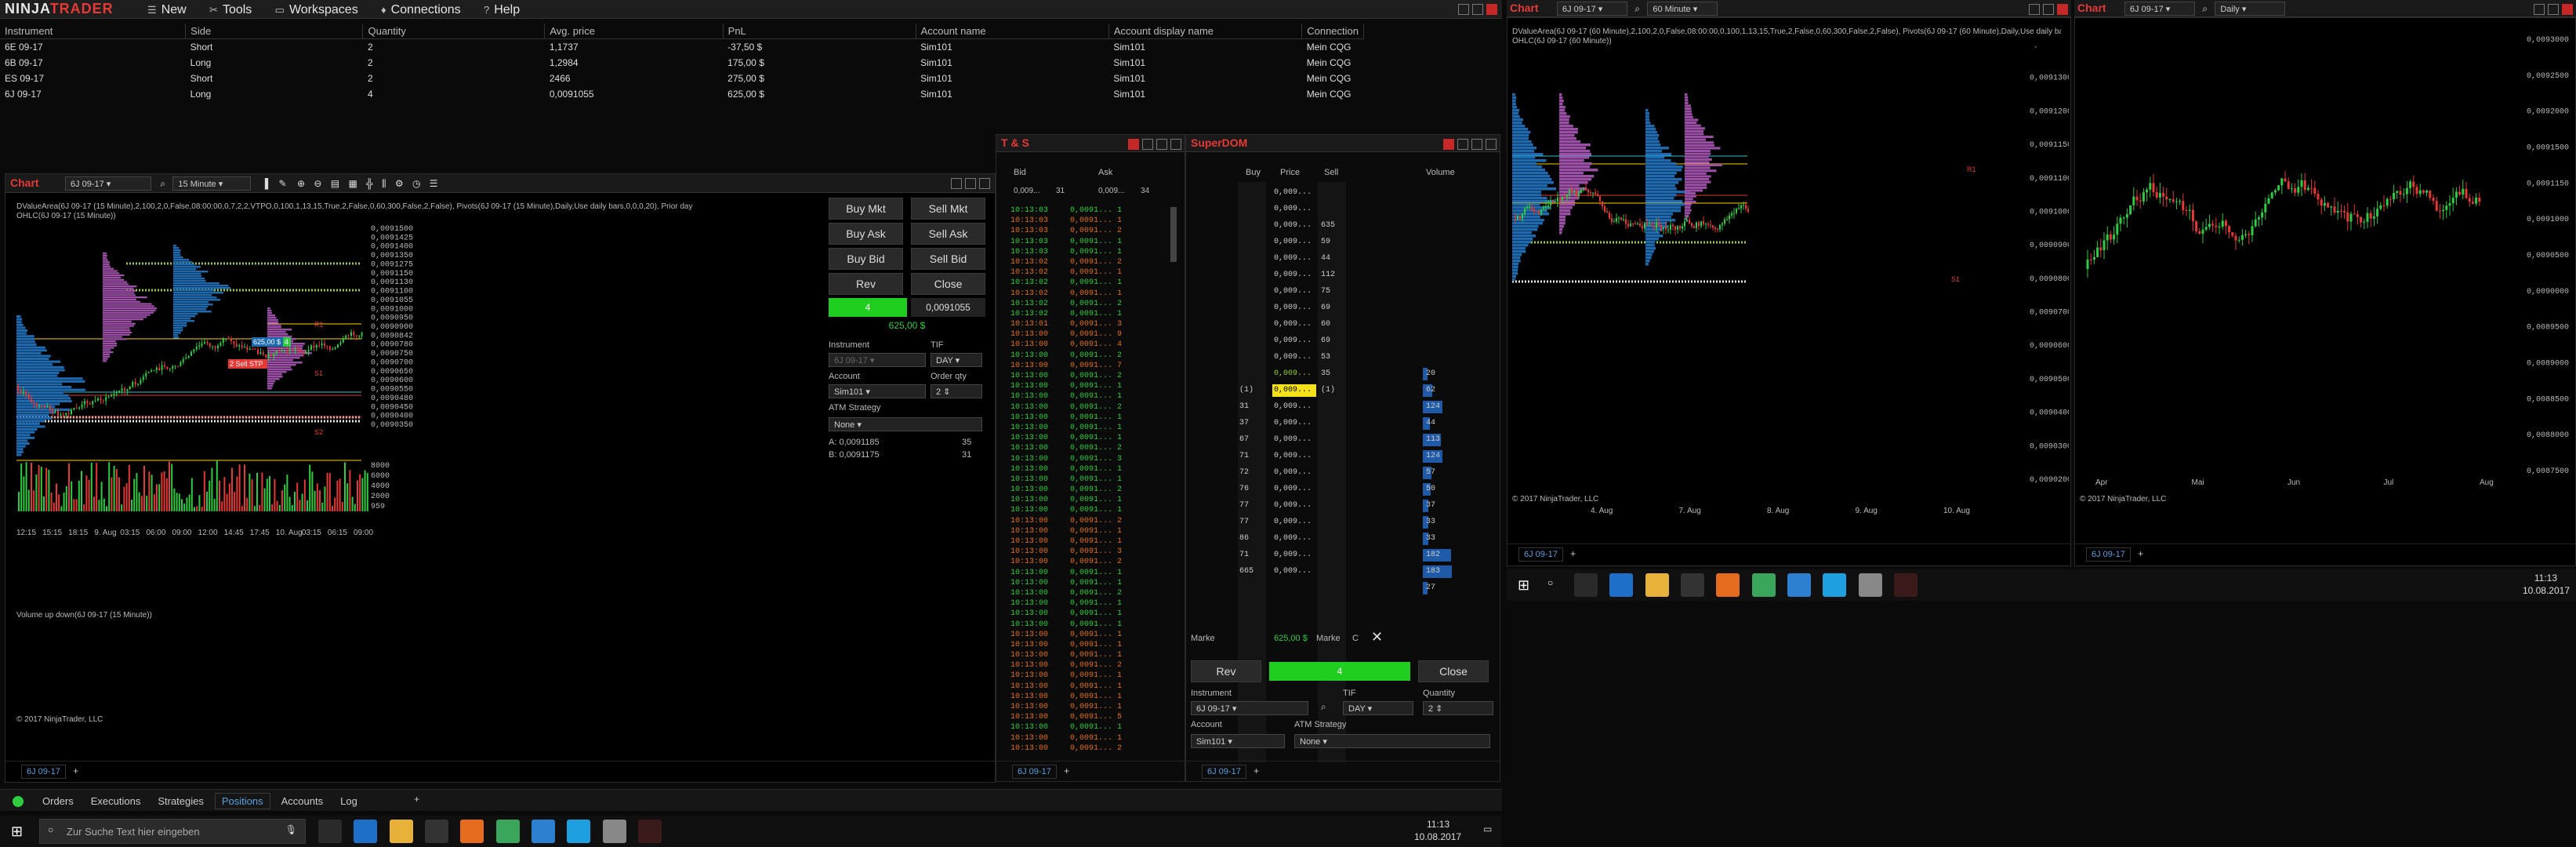 This screenshot has height=847, width=2576. What do you see at coordinates (1238, 741) in the screenshot?
I see `dom-account-select: Sim101 ▾` at bounding box center [1238, 741].